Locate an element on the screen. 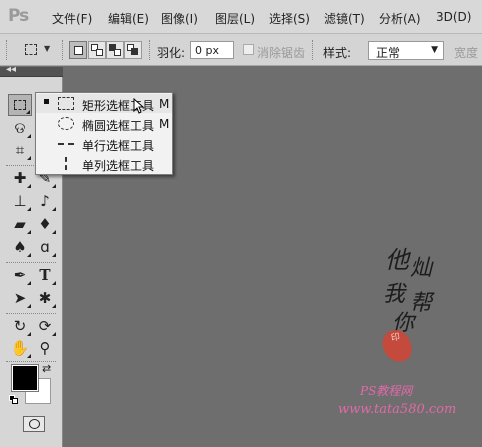 This screenshot has height=447, width=482. add-to-selection-button is located at coordinates (97, 50).